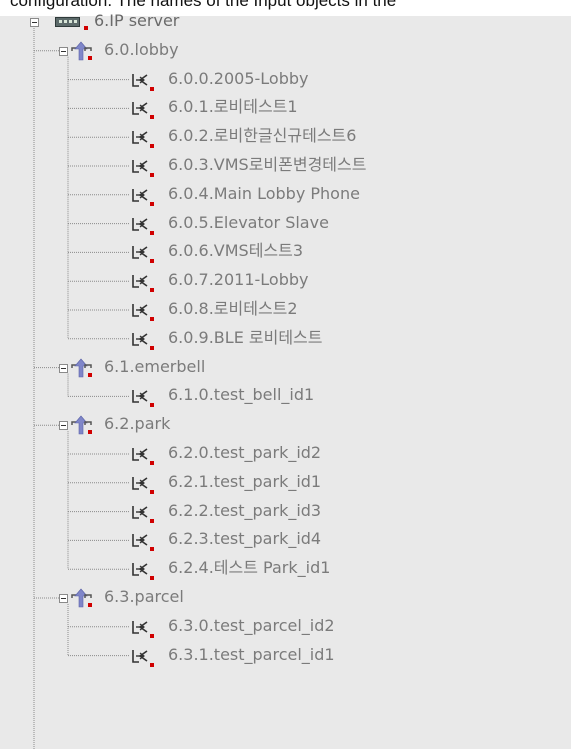 This screenshot has width=571, height=749. Describe the element at coordinates (267, 165) in the screenshot. I see `tree-item: 6.0.3.VMS로비폰변경테스트` at that location.